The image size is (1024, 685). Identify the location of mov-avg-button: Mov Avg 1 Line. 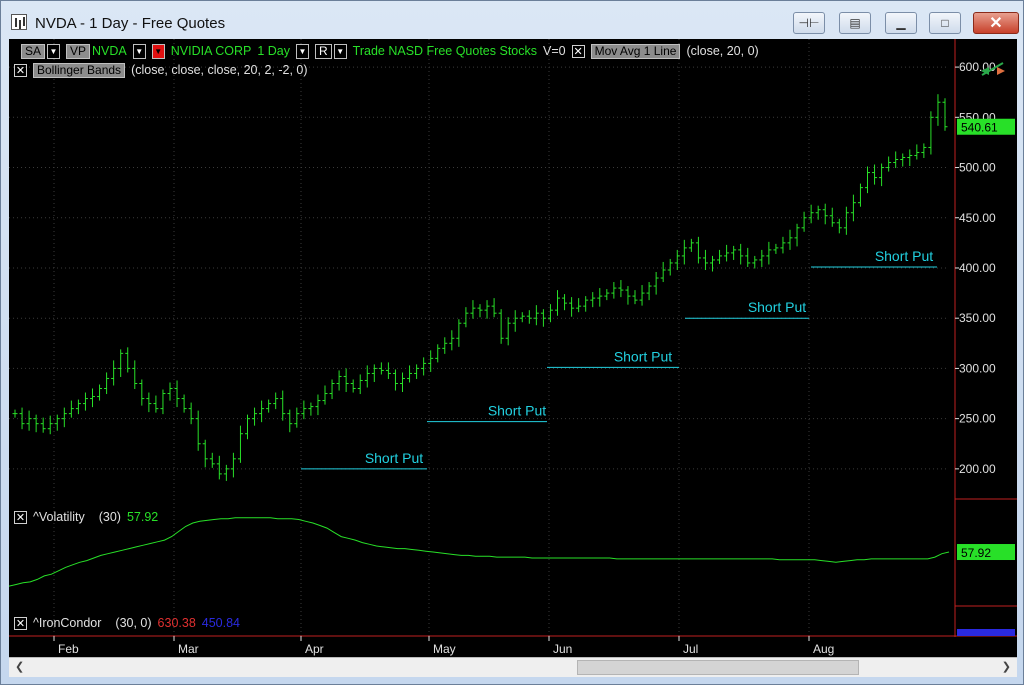
(635, 51).